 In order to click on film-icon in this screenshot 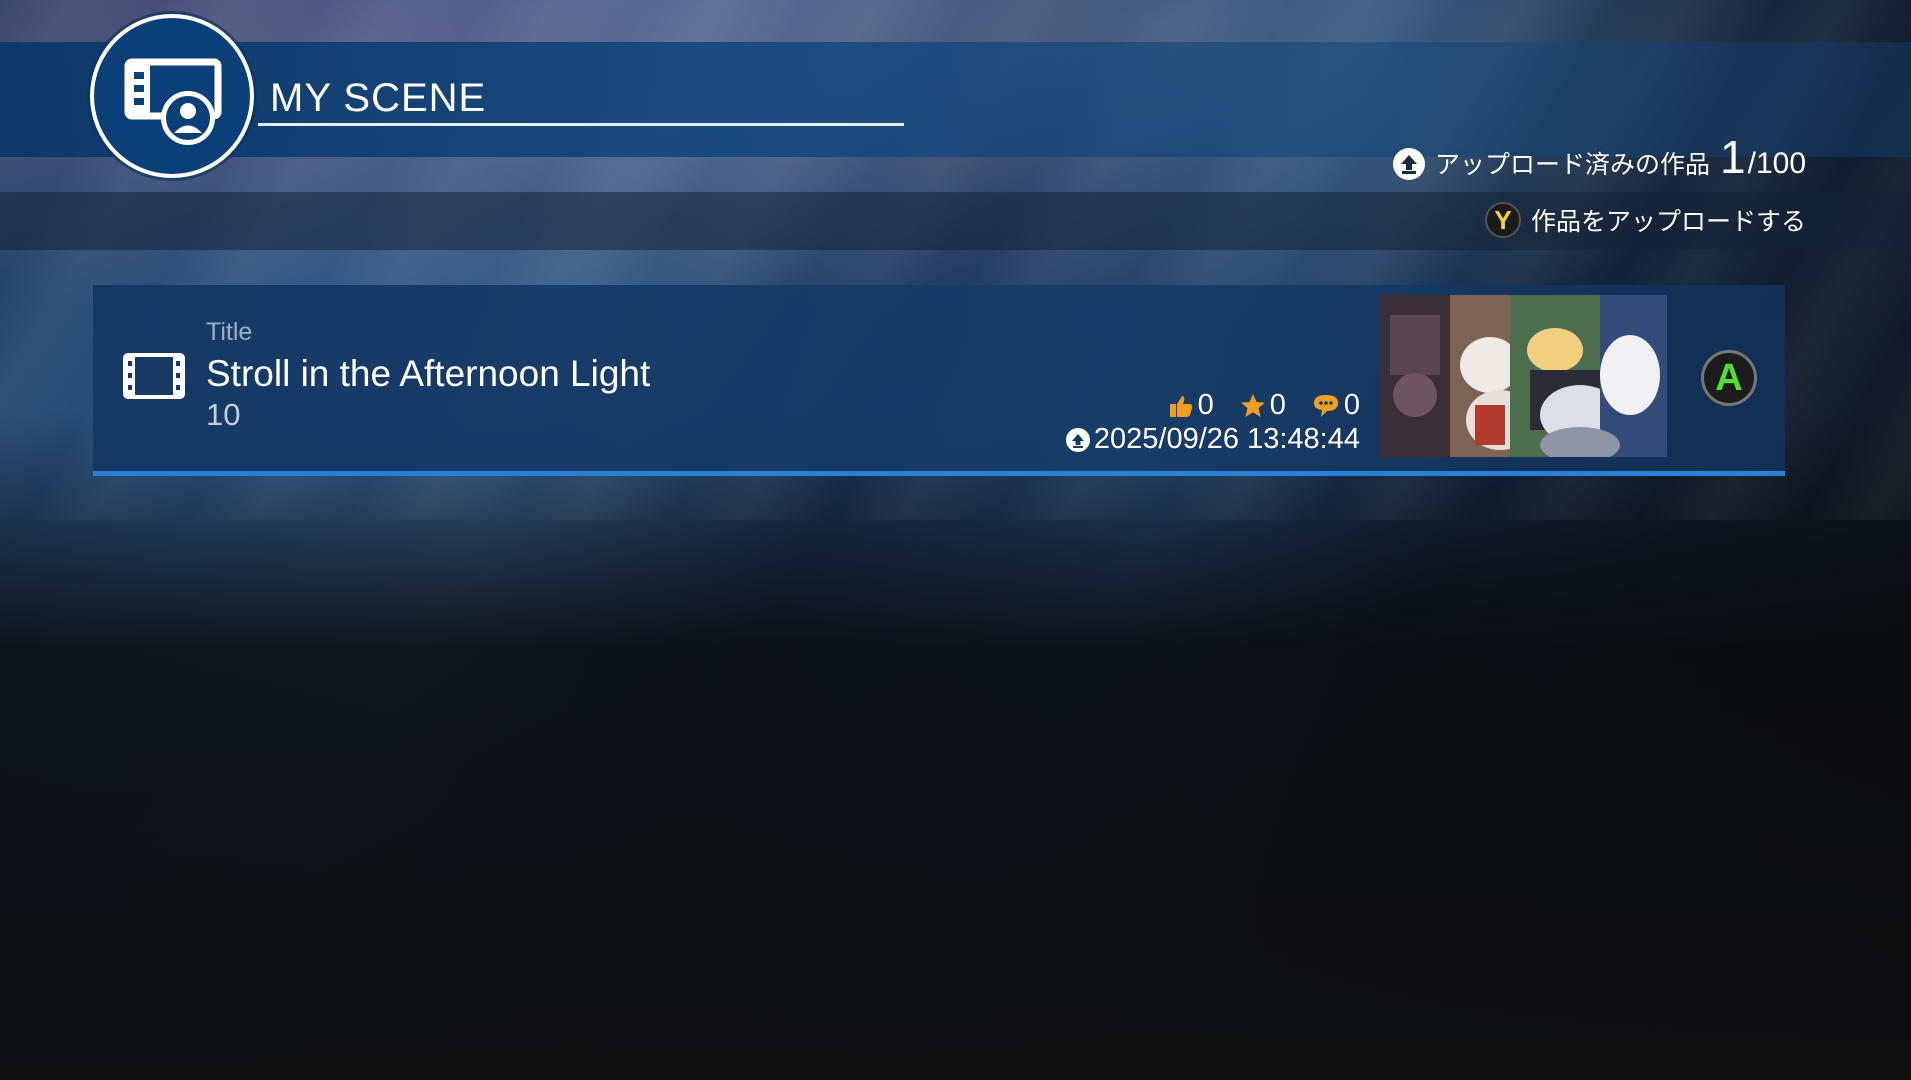, I will do `click(154, 378)`.